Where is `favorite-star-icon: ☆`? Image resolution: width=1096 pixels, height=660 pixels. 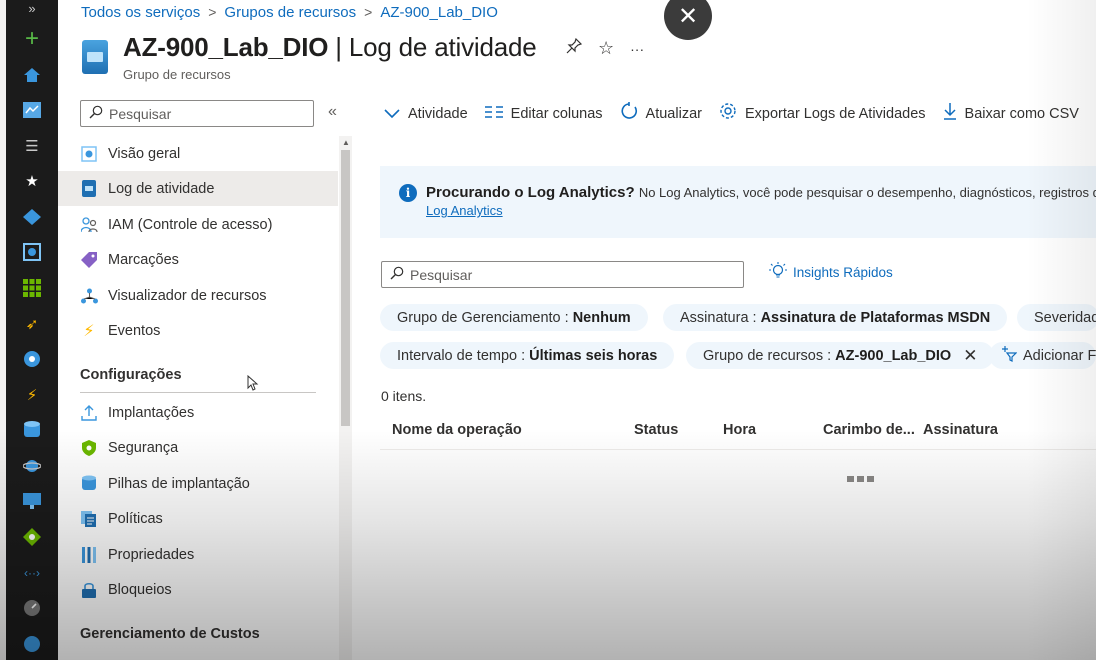 favorite-star-icon: ☆ is located at coordinates (606, 48).